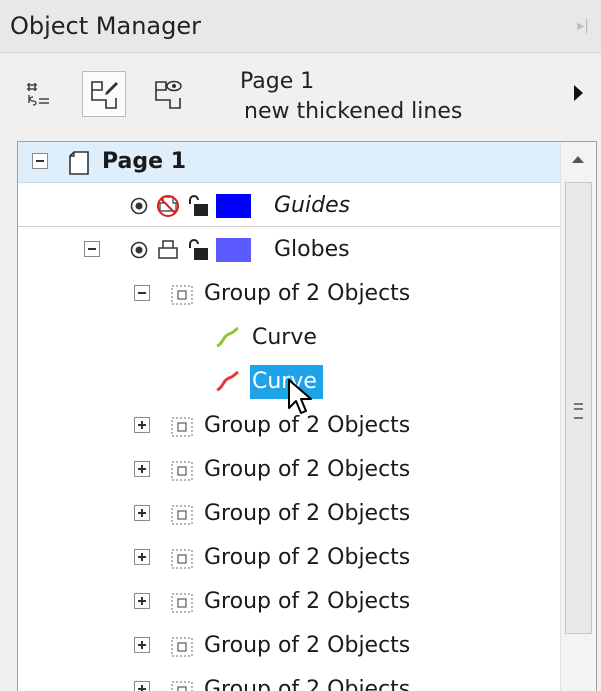 The width and height of the screenshot is (601, 691). What do you see at coordinates (312, 205) in the screenshot?
I see `guides-label: Guides` at bounding box center [312, 205].